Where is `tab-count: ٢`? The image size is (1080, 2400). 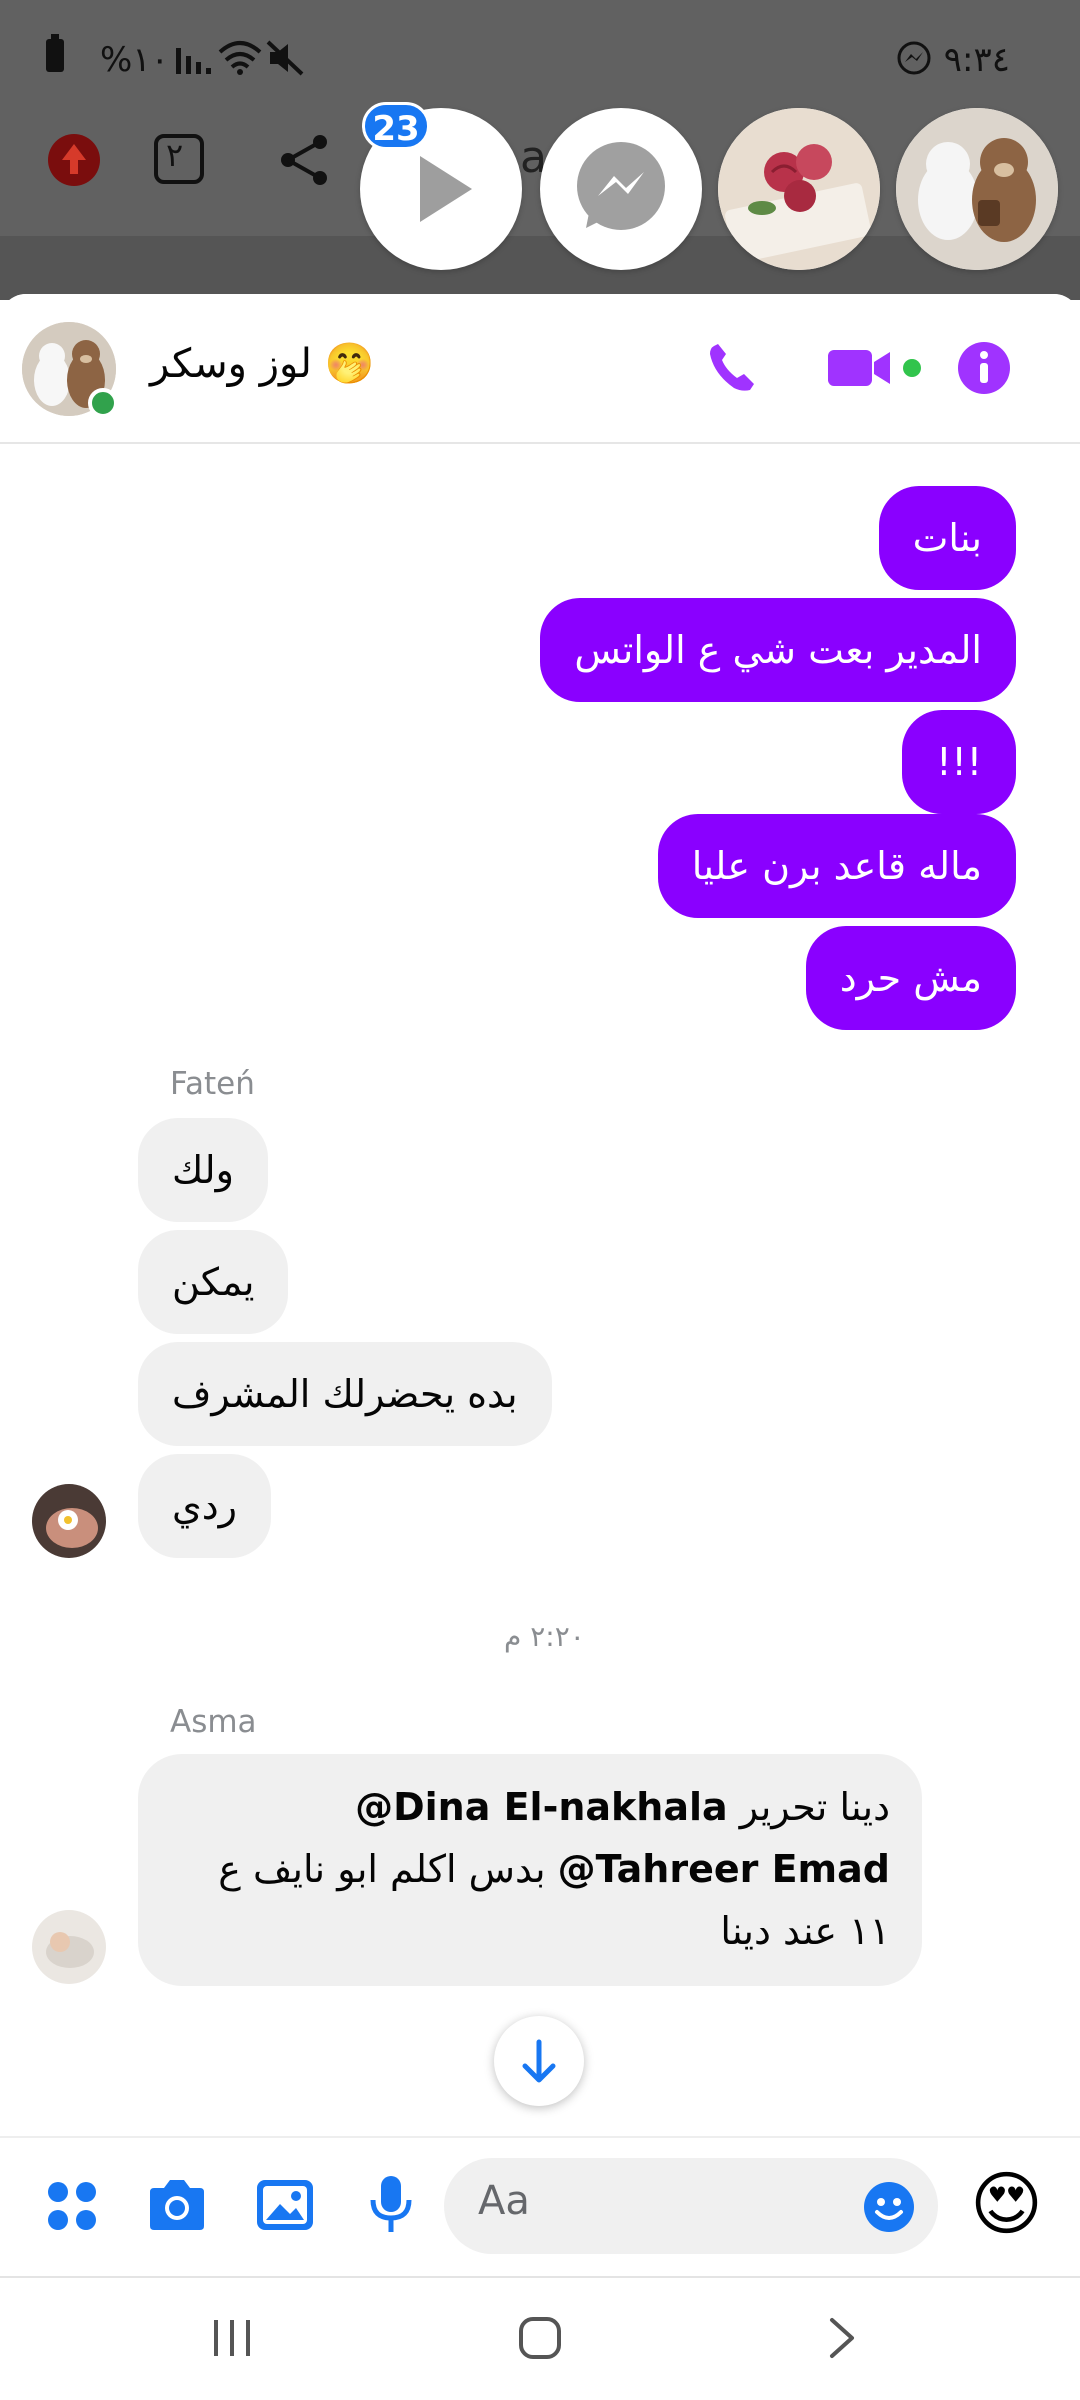
tab-count: ٢ is located at coordinates (175, 155).